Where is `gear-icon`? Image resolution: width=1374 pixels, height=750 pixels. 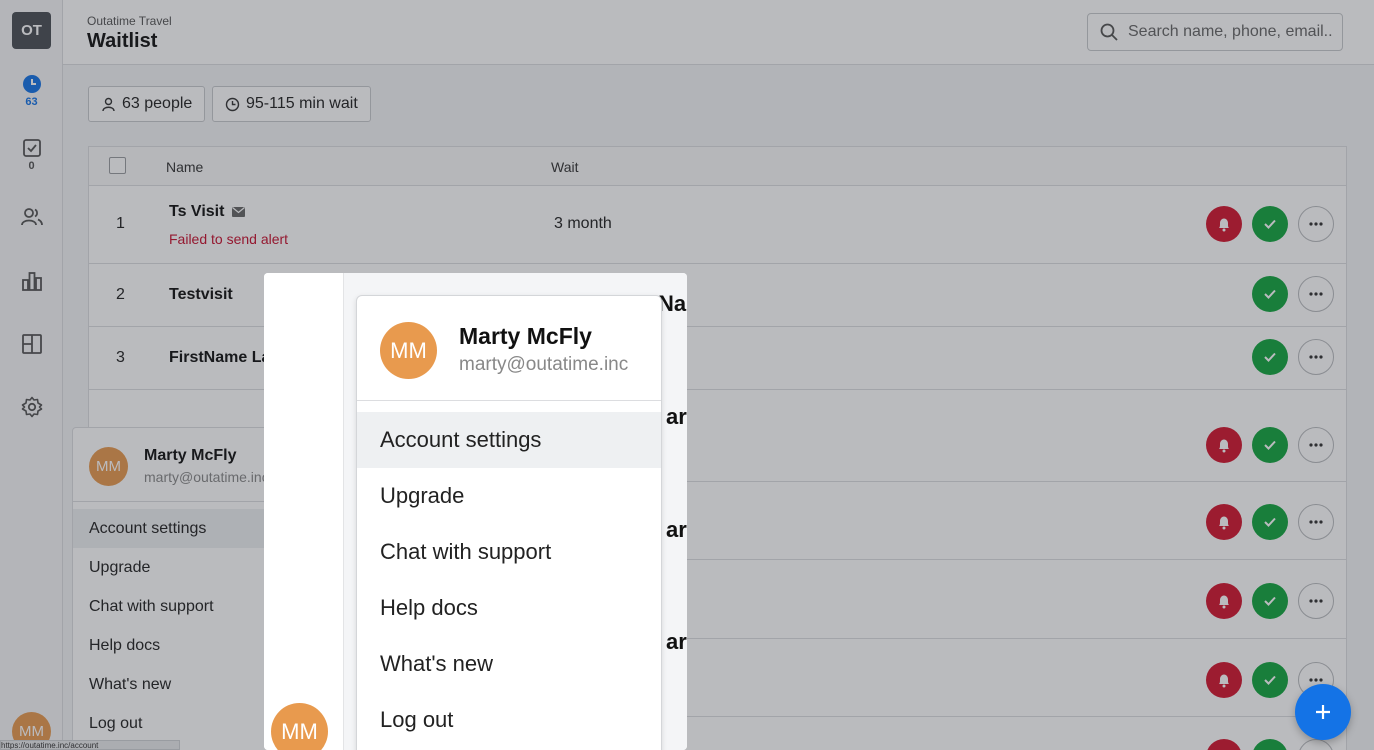
gear-icon is located at coordinates (300, 277).